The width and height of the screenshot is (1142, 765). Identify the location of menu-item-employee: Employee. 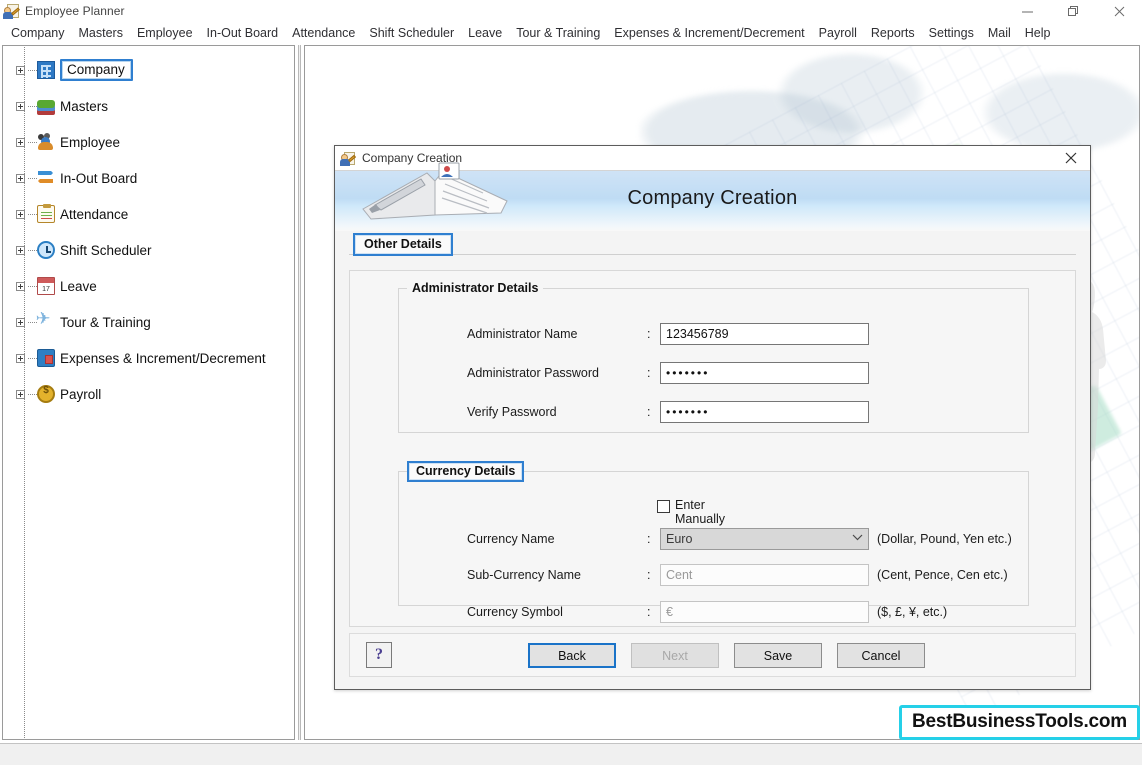
(165, 33).